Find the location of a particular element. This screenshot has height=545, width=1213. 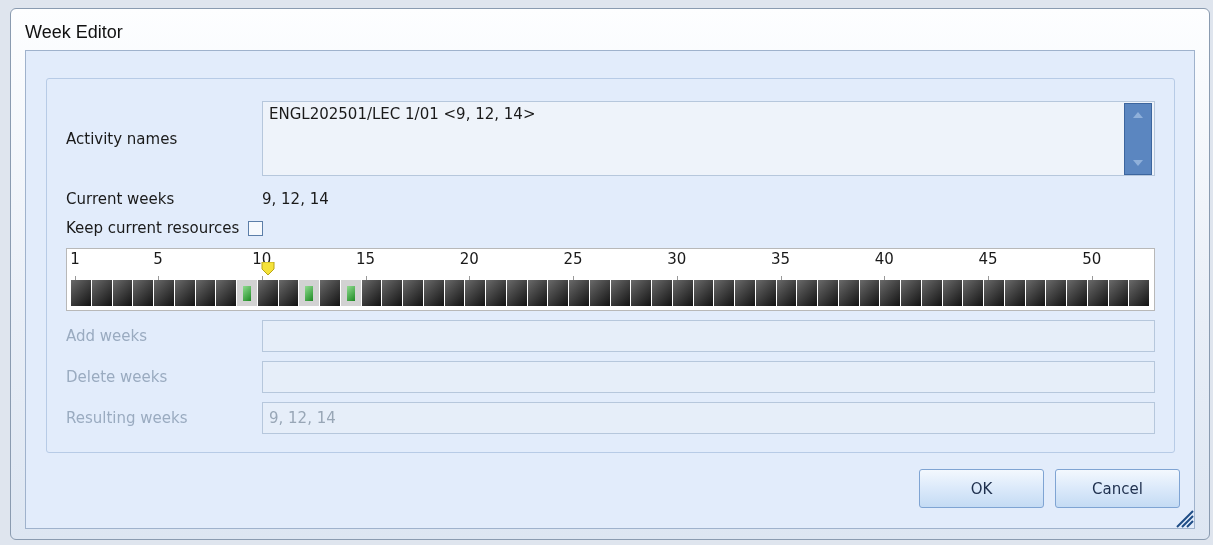

cancel-button: Cancel is located at coordinates (1117, 488).